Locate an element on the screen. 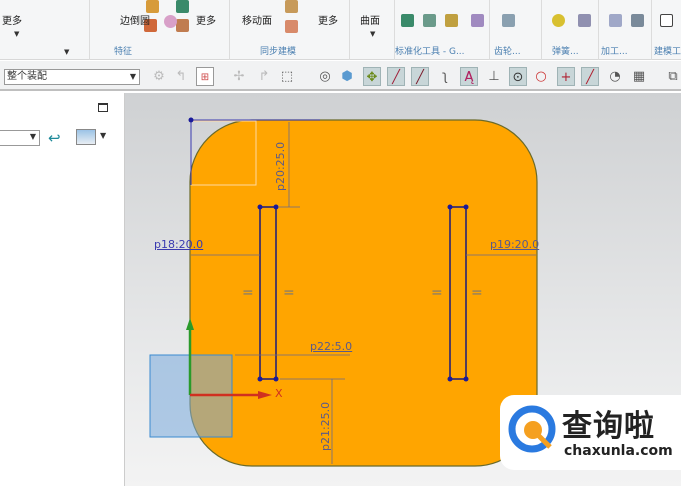 The width and height of the screenshot is (681, 486). group-label: 建模工 is located at coordinates (667, 52).